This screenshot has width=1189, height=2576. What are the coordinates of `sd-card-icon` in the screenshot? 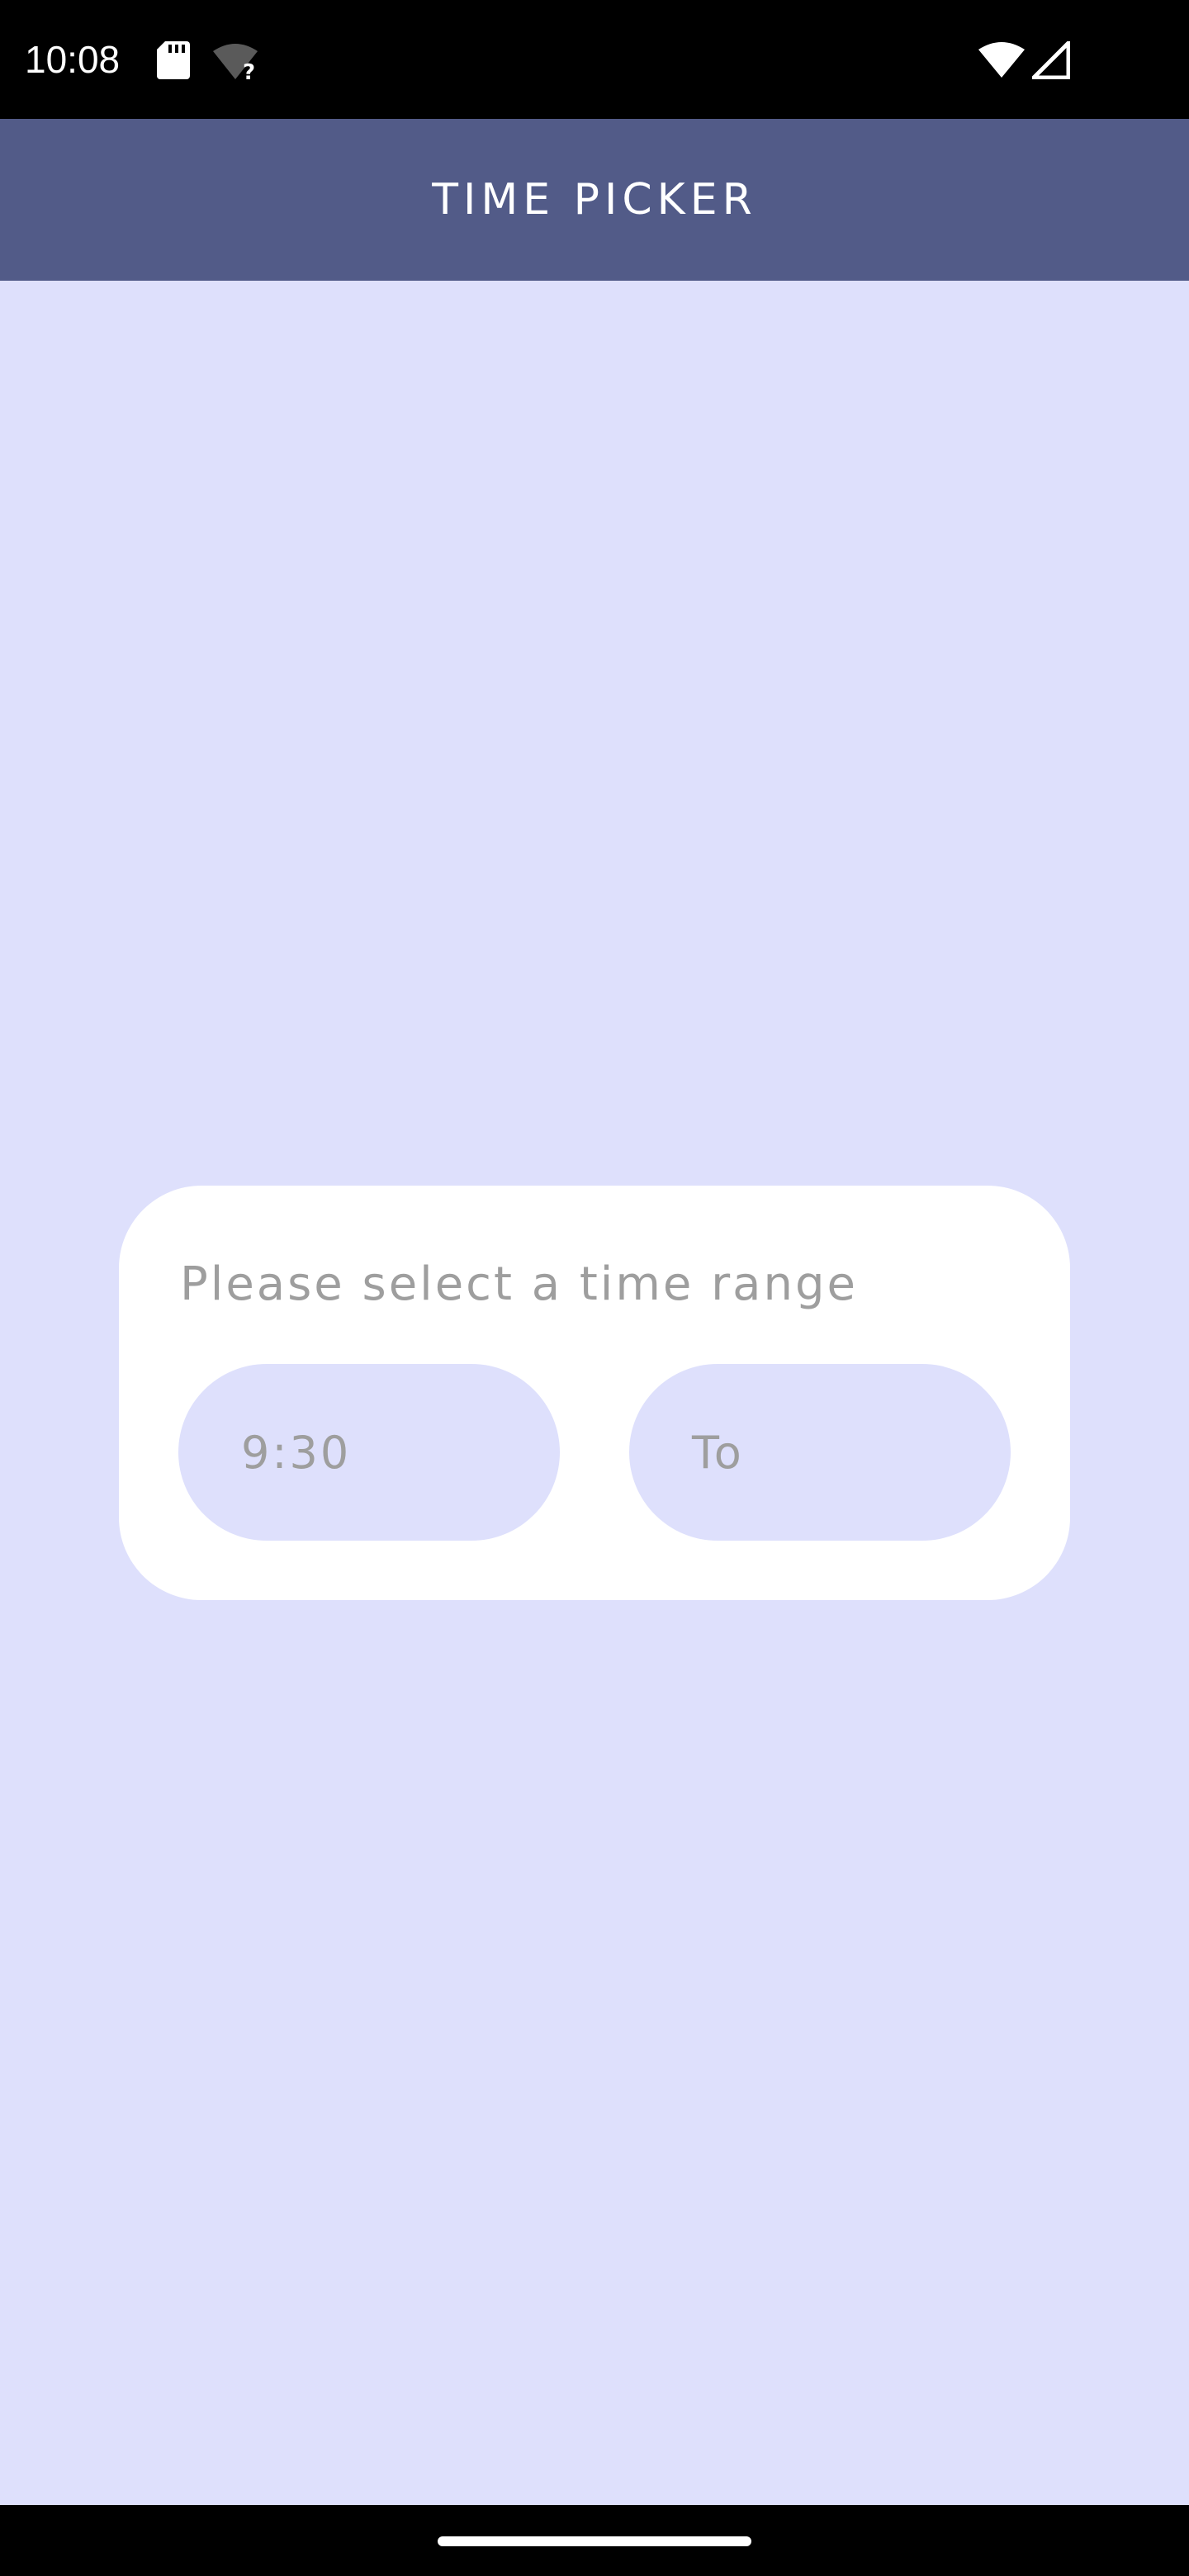 It's located at (173, 60).